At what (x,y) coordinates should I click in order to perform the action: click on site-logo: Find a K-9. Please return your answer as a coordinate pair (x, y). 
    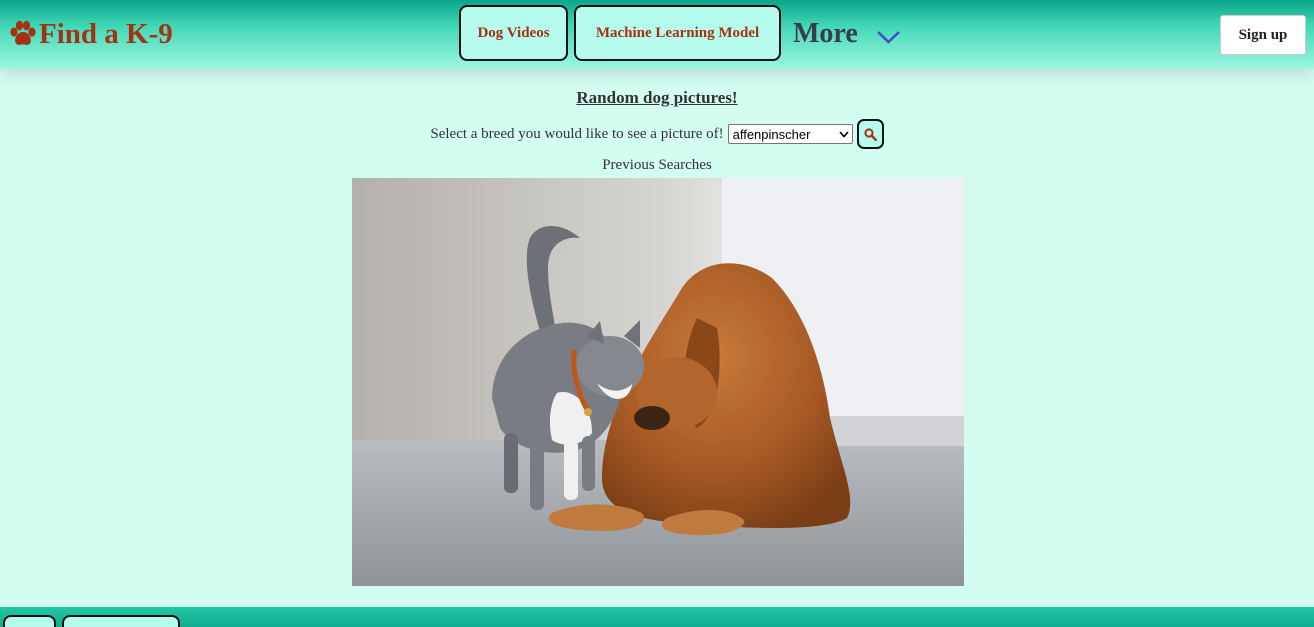
    Looking at the image, I should click on (90, 34).